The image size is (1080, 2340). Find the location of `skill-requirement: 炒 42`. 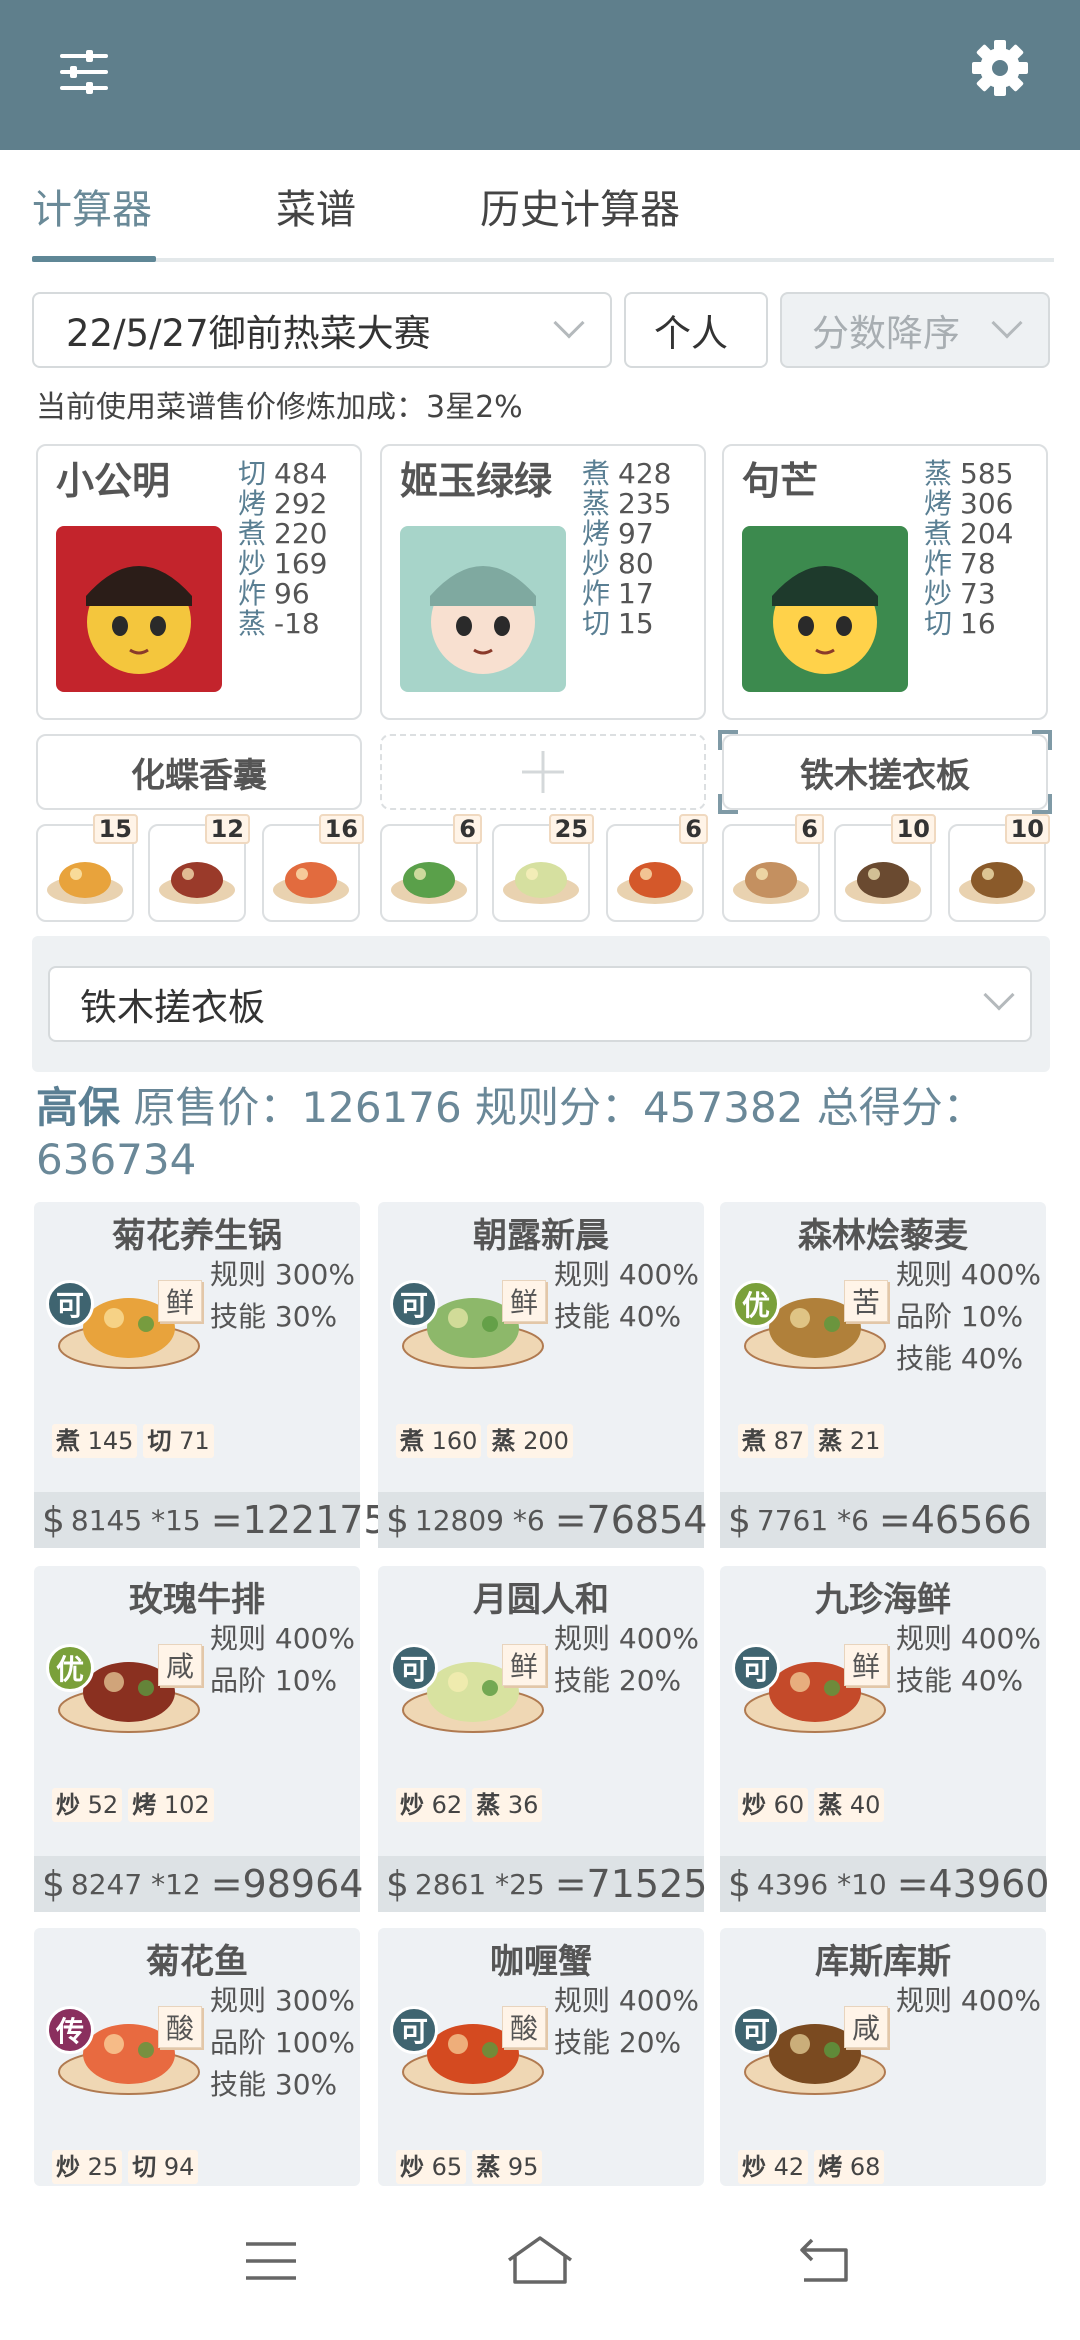

skill-requirement: 炒 42 is located at coordinates (773, 2167).